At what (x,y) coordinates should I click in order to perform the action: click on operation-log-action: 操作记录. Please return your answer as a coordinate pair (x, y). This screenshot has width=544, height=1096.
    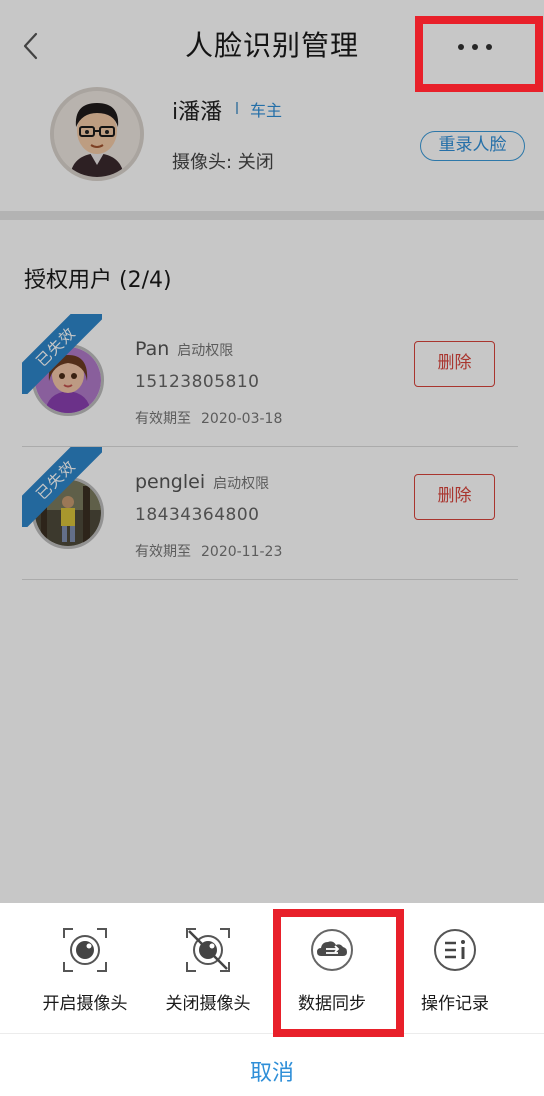
    Looking at the image, I should click on (455, 969).